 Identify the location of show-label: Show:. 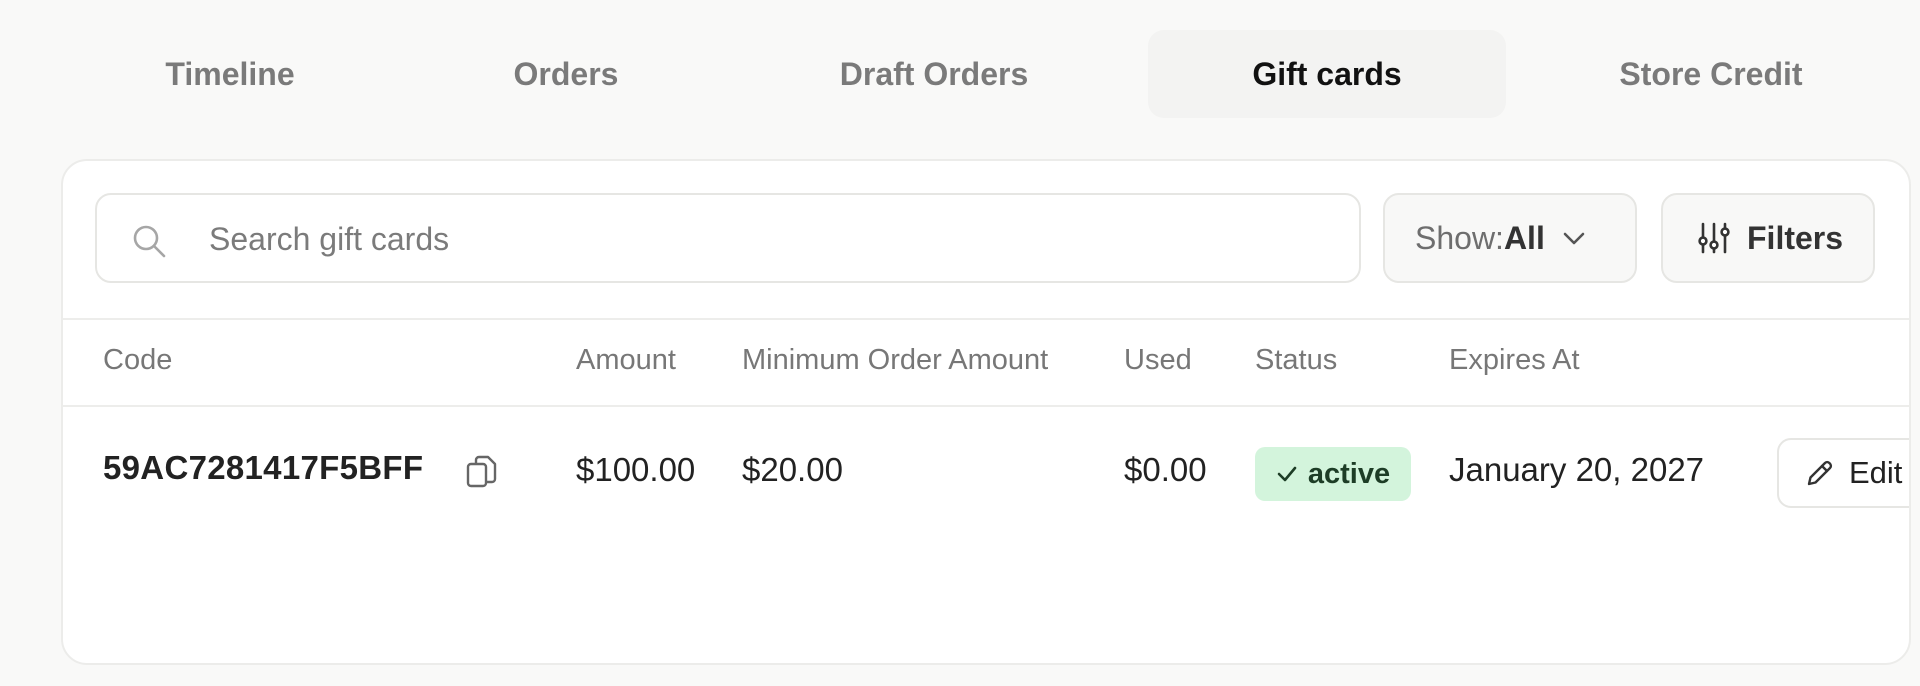
(1459, 237).